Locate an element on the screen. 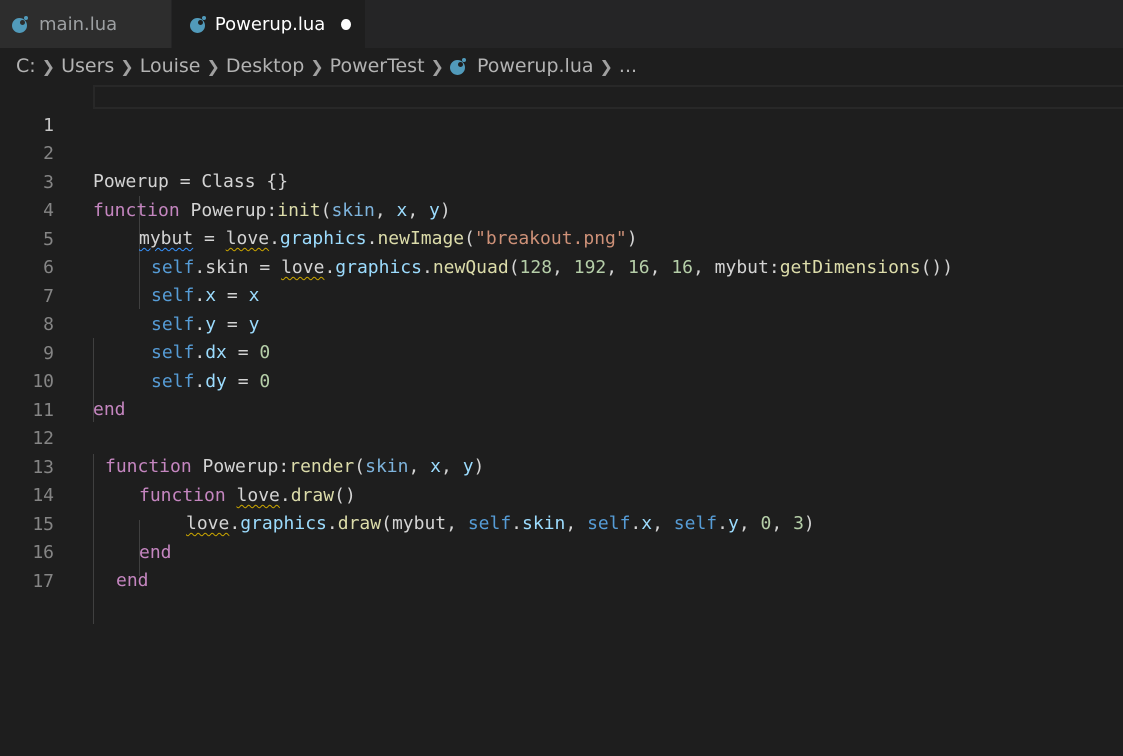  code-line: 2 Powerup = Class {} is located at coordinates (561, 152).